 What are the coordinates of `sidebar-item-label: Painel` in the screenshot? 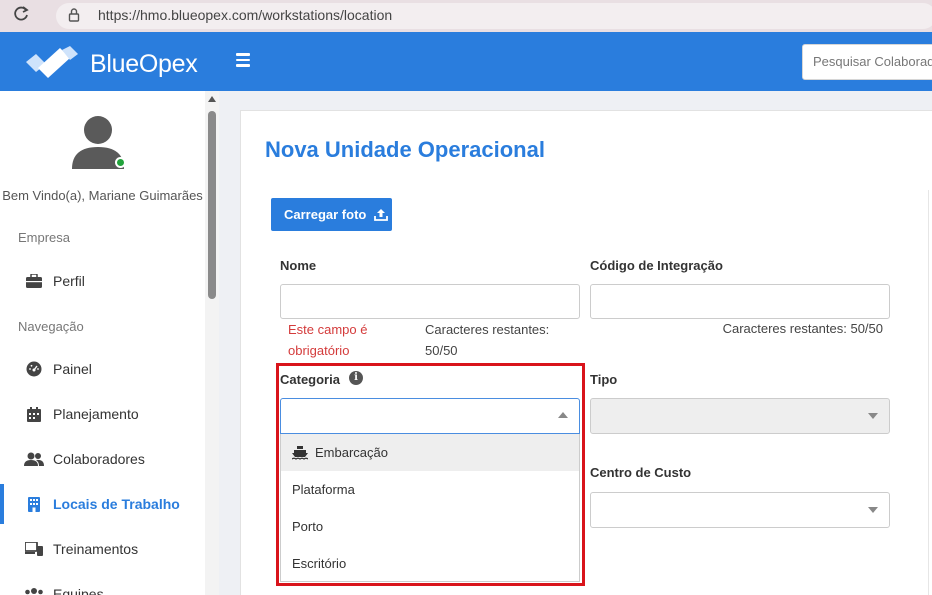 It's located at (72, 369).